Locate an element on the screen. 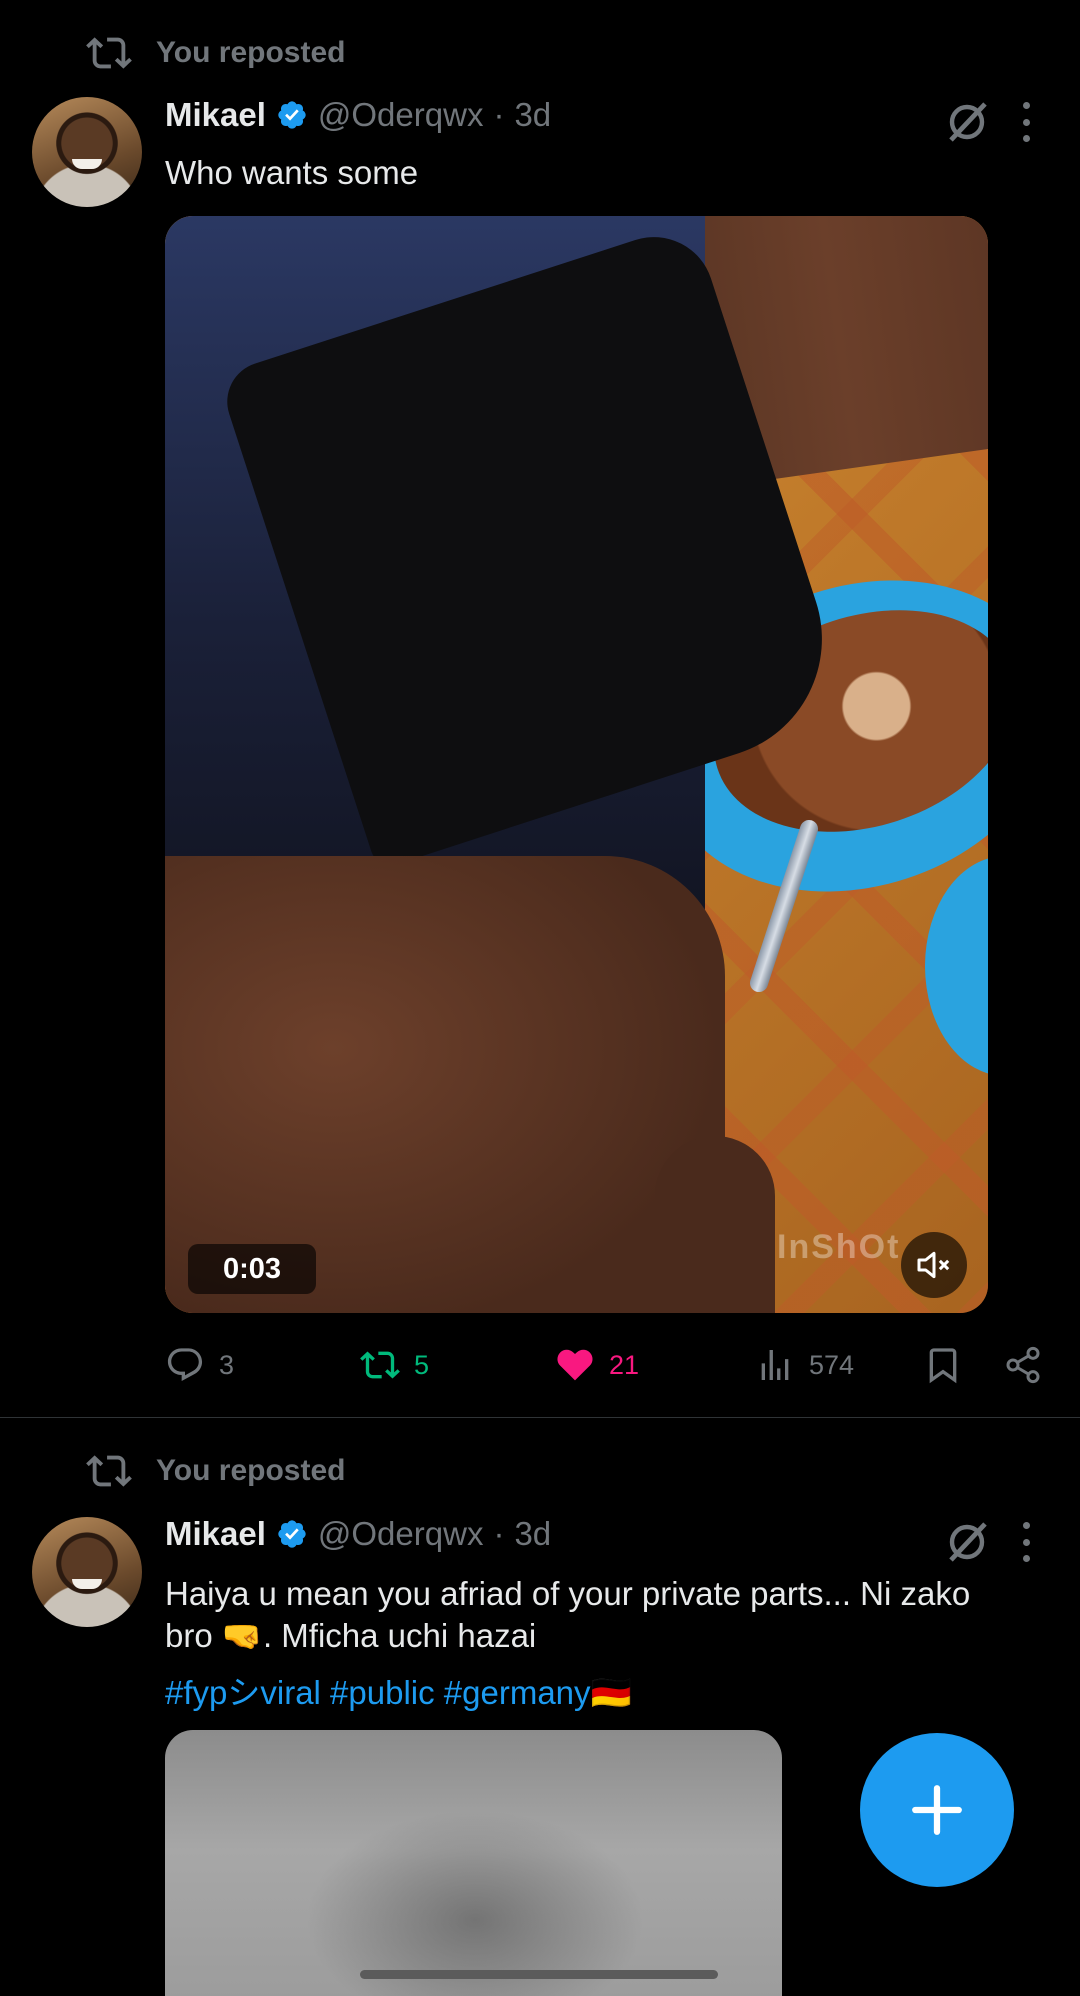  hashtags: #fypシviral #public #germany🇩🇪 is located at coordinates (398, 1690).